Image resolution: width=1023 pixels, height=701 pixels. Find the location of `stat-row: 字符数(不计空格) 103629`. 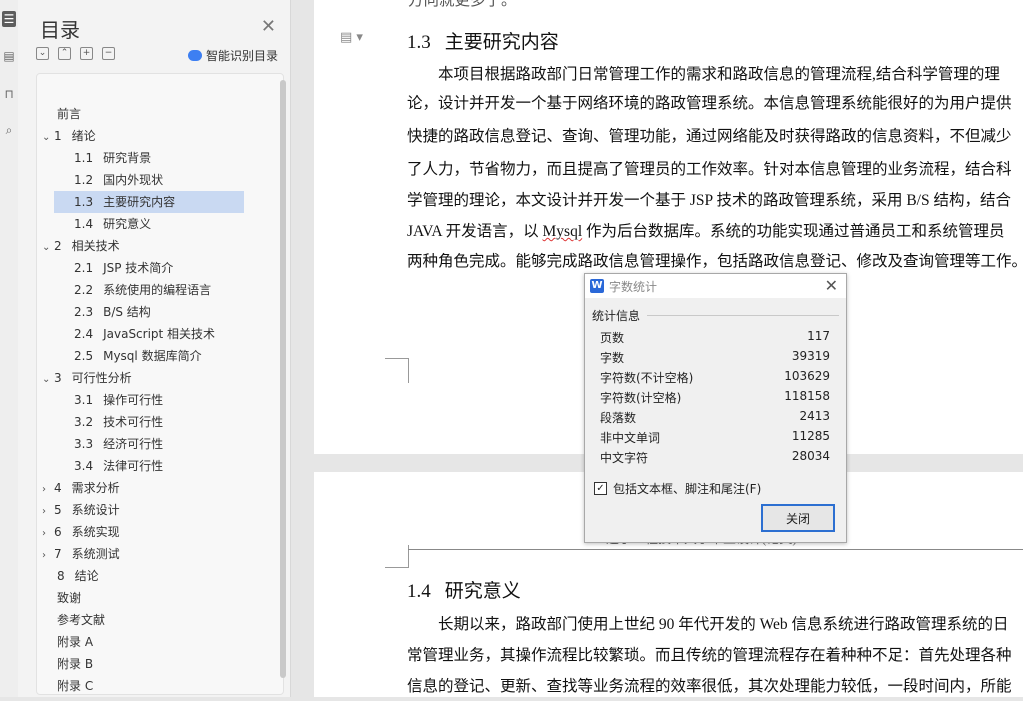

stat-row: 字符数(不计空格) 103629 is located at coordinates (715, 379).